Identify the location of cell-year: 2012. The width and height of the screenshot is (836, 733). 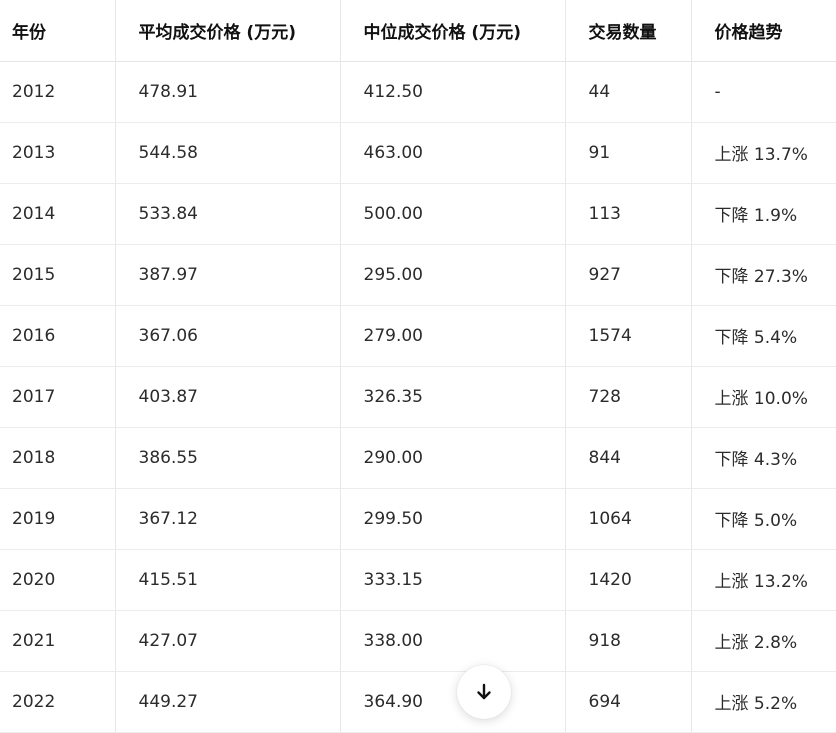
(57, 92).